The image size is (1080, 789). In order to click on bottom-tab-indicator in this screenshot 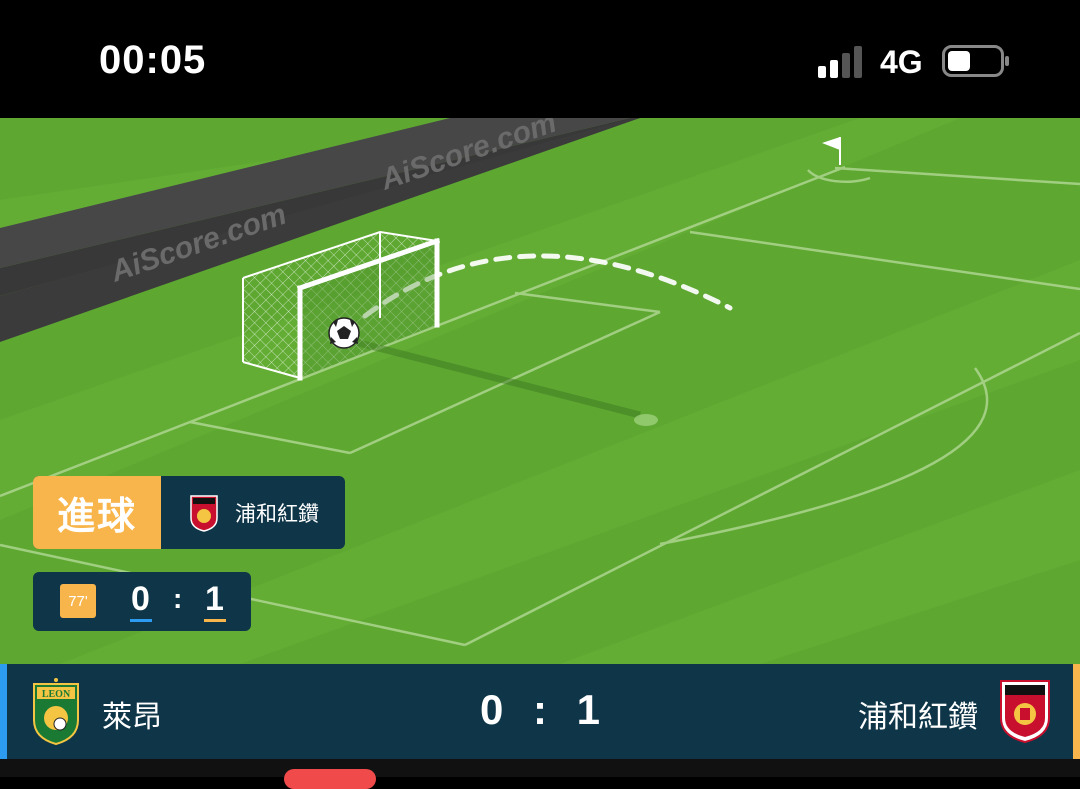, I will do `click(330, 779)`.